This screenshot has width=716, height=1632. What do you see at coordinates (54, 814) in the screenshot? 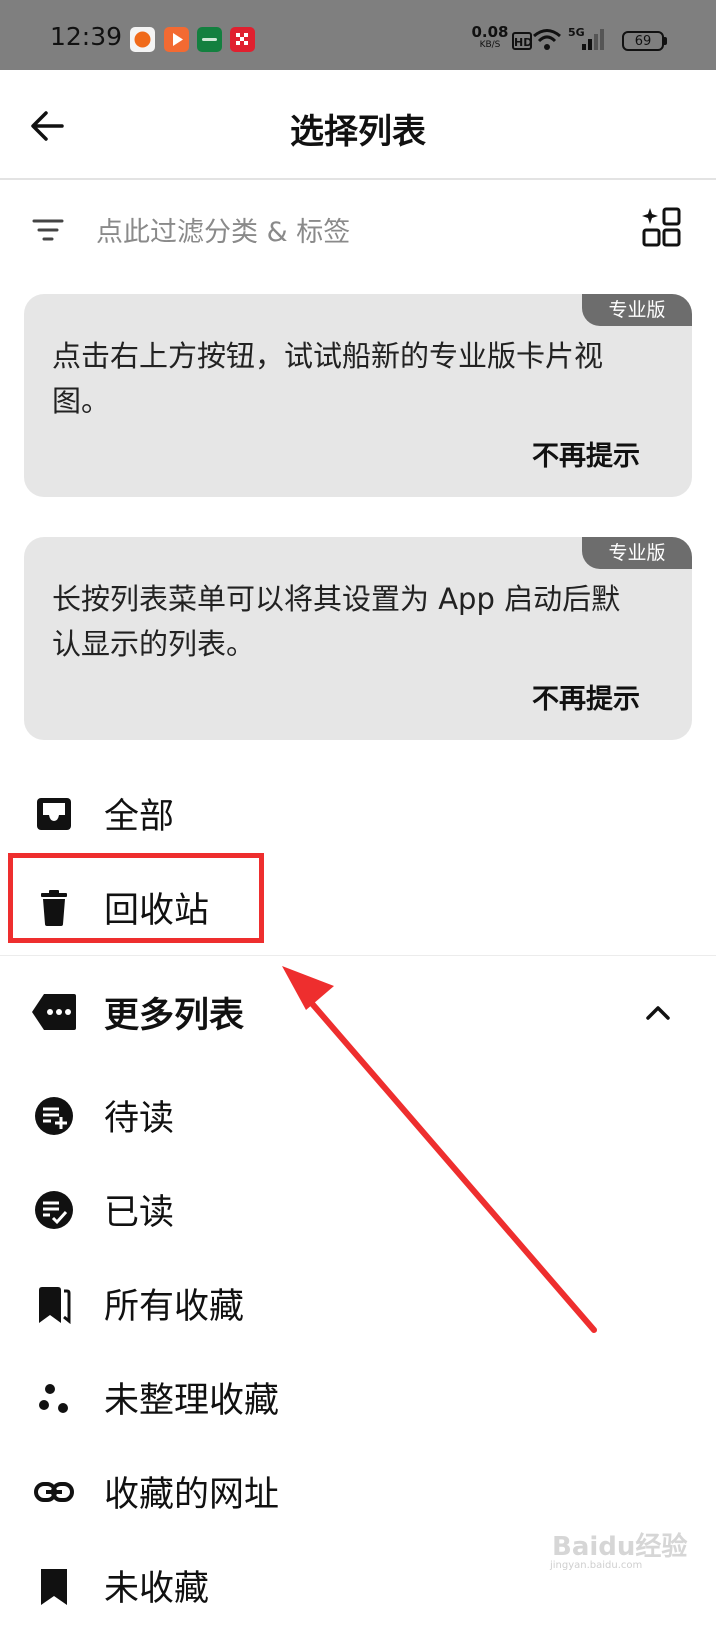
I see `inbox-icon` at bounding box center [54, 814].